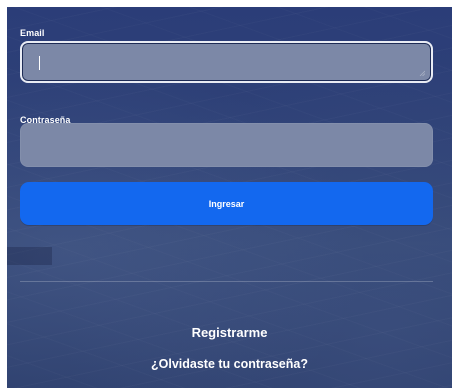 Image resolution: width=459 pixels, height=388 pixels. What do you see at coordinates (226, 281) in the screenshot?
I see `divider` at bounding box center [226, 281].